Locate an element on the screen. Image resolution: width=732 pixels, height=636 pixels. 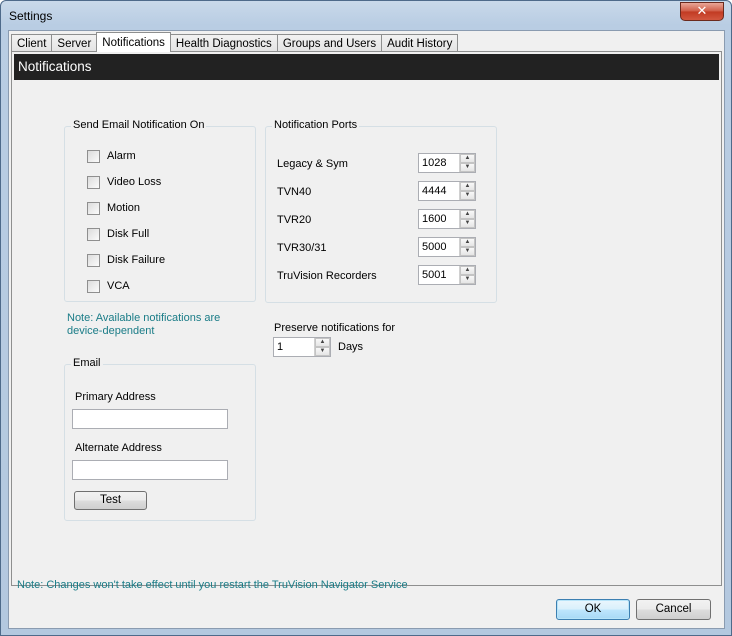
checkbox-label: Disk Full is located at coordinates (128, 234).